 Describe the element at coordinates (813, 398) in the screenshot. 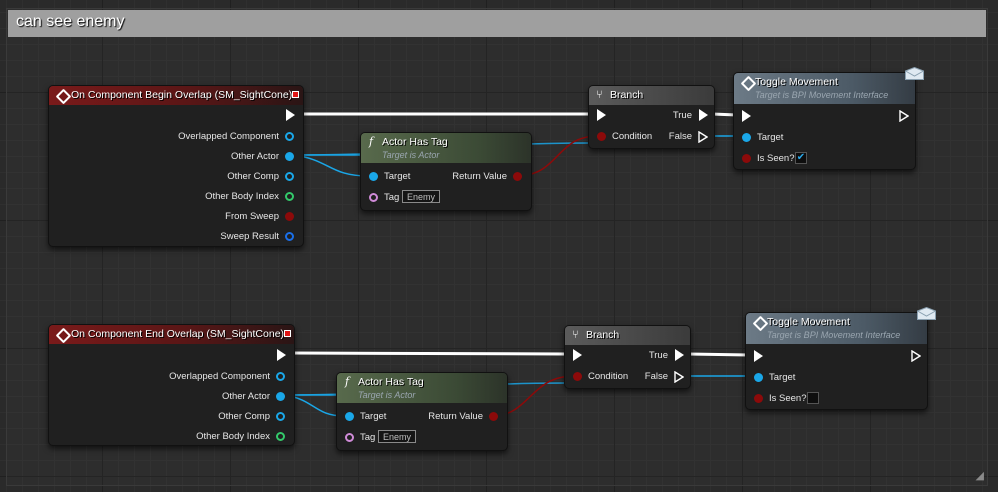

I see `is-seen-checkbox` at that location.